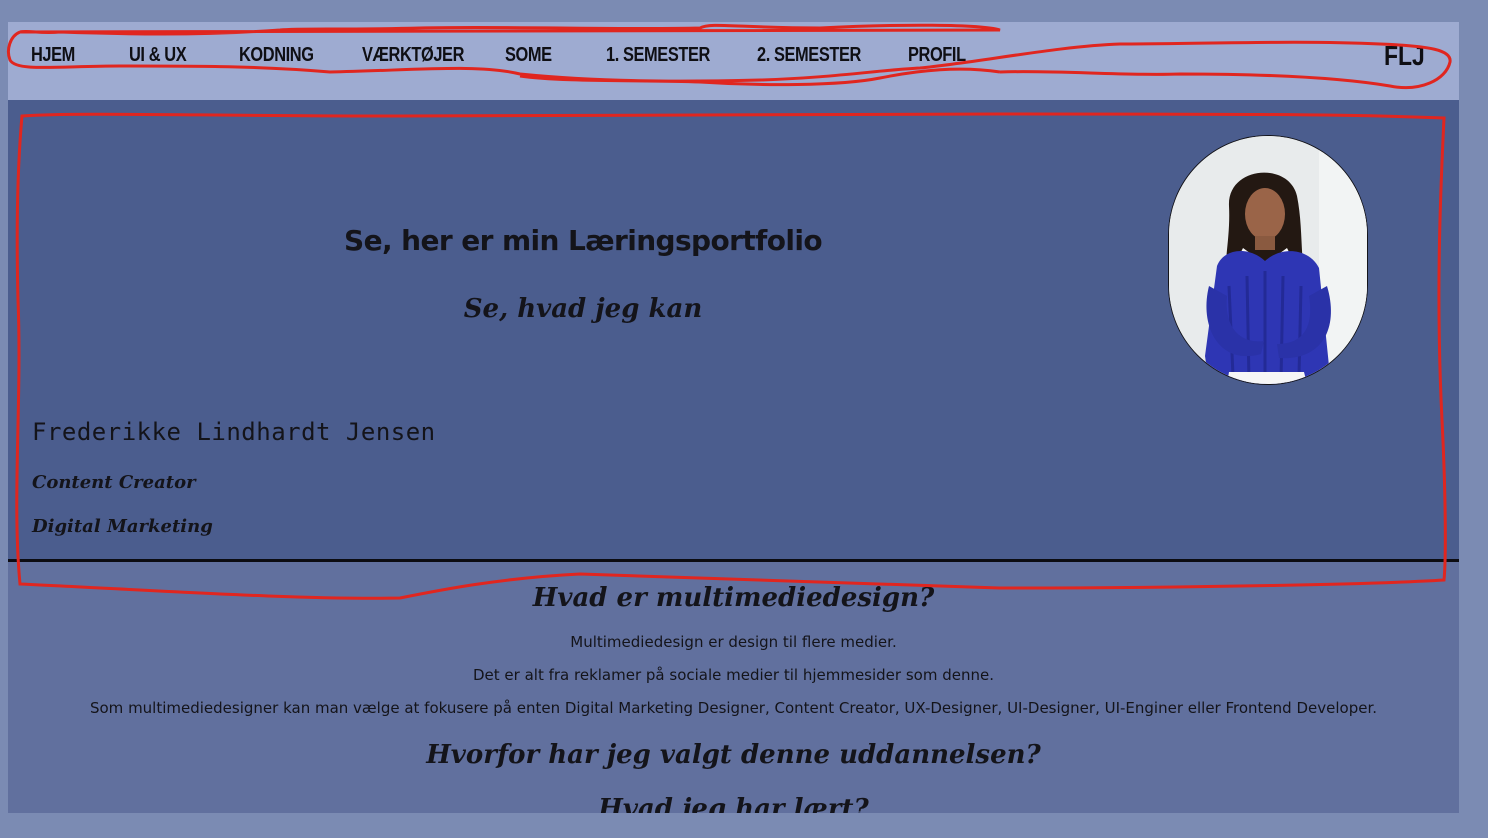 The image size is (1488, 838). I want to click on profile-photo-illustration, so click(1268, 260).